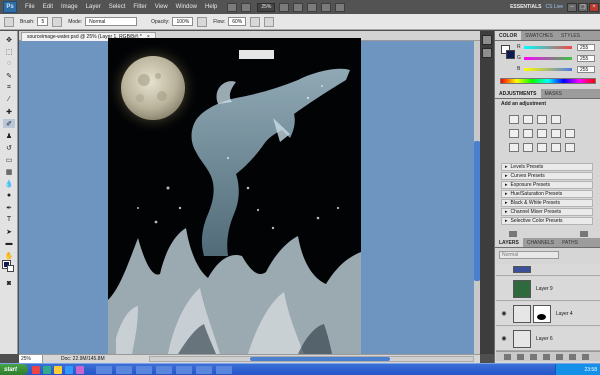 The height and width of the screenshot is (375, 600). I want to click on path-selection-tool-icon: ➤, so click(9, 231).